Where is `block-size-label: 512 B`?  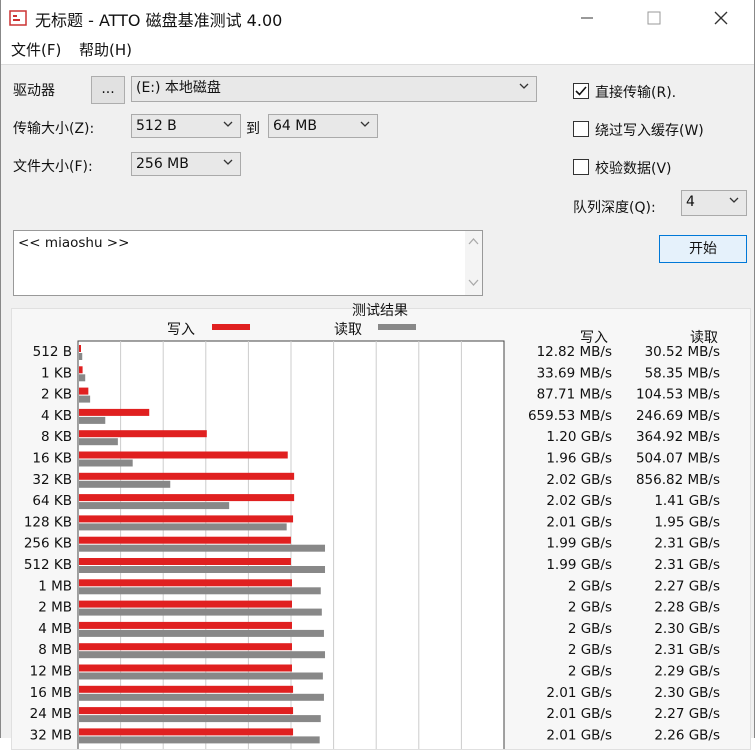
block-size-label: 512 B is located at coordinates (52, 352).